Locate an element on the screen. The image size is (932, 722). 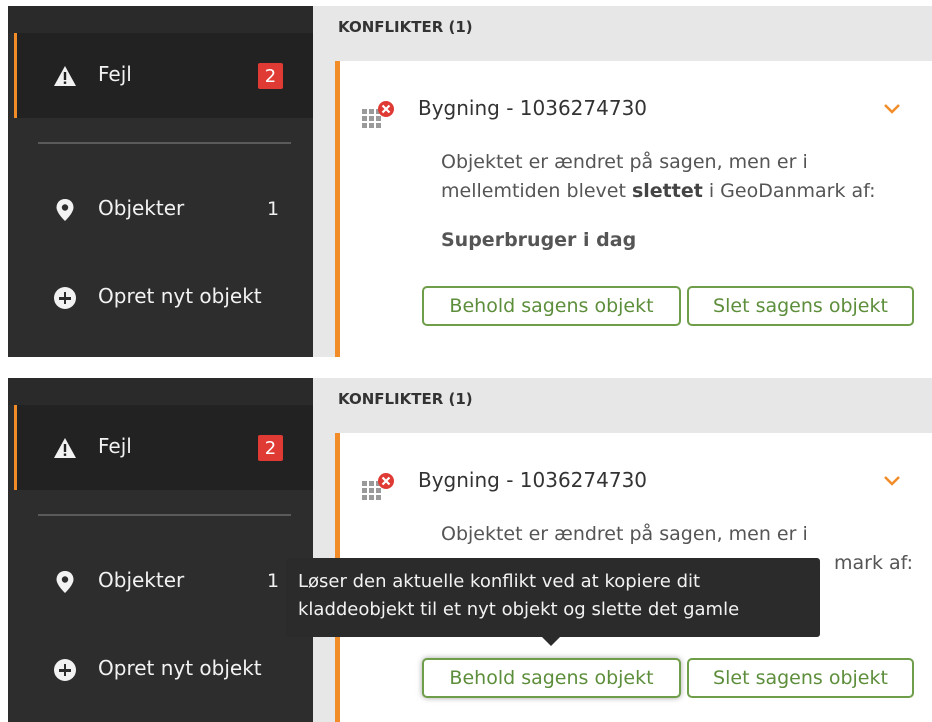
message-bold: slettet is located at coordinates (667, 191).